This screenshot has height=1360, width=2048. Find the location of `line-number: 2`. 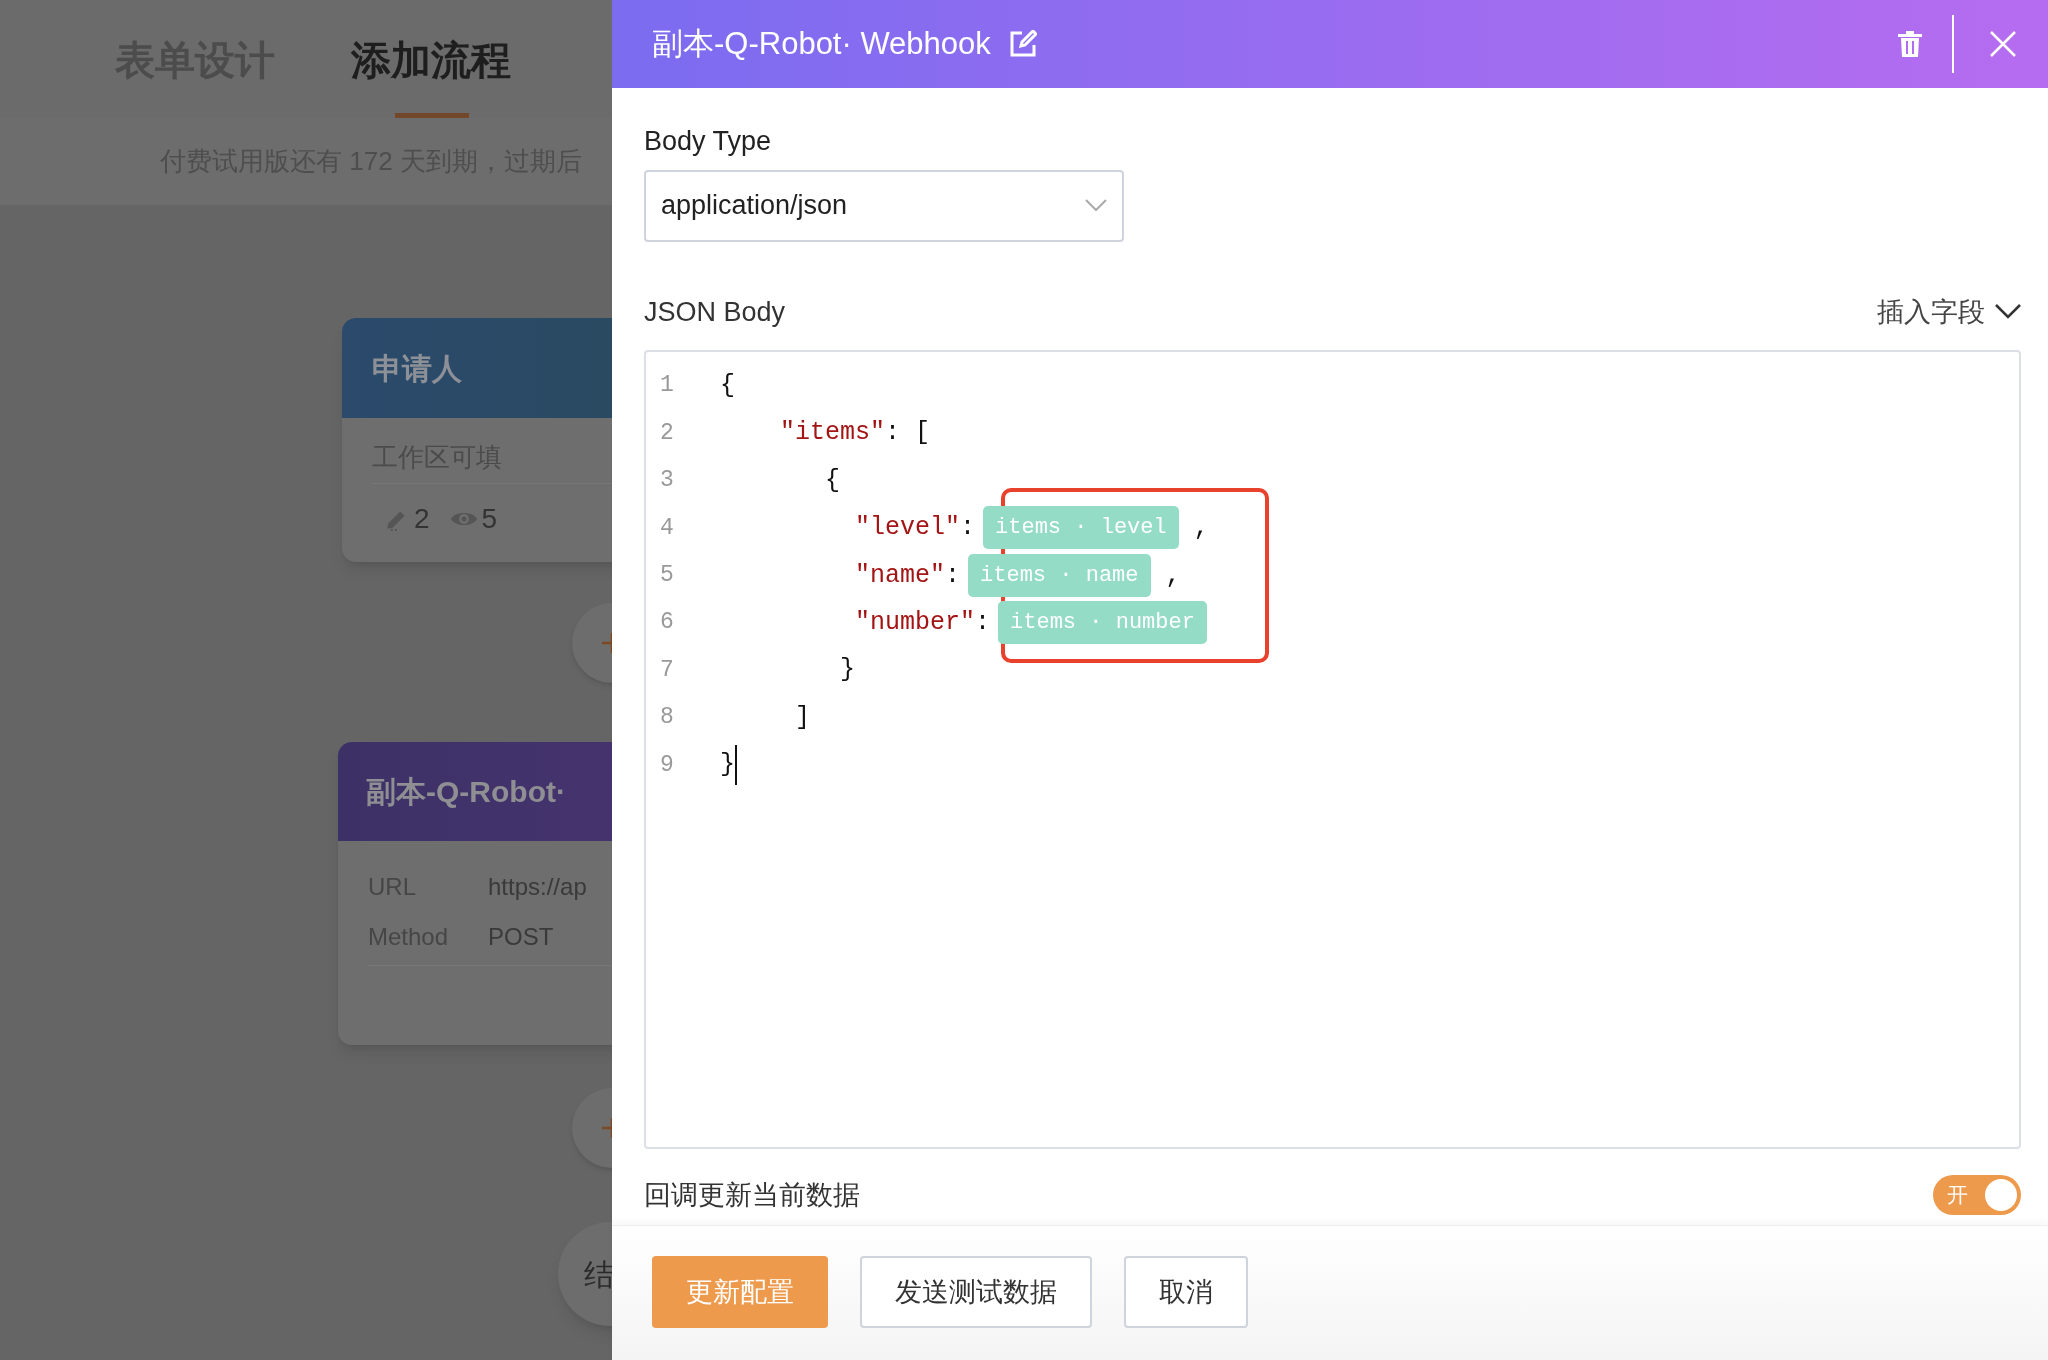

line-number: 2 is located at coordinates (667, 433).